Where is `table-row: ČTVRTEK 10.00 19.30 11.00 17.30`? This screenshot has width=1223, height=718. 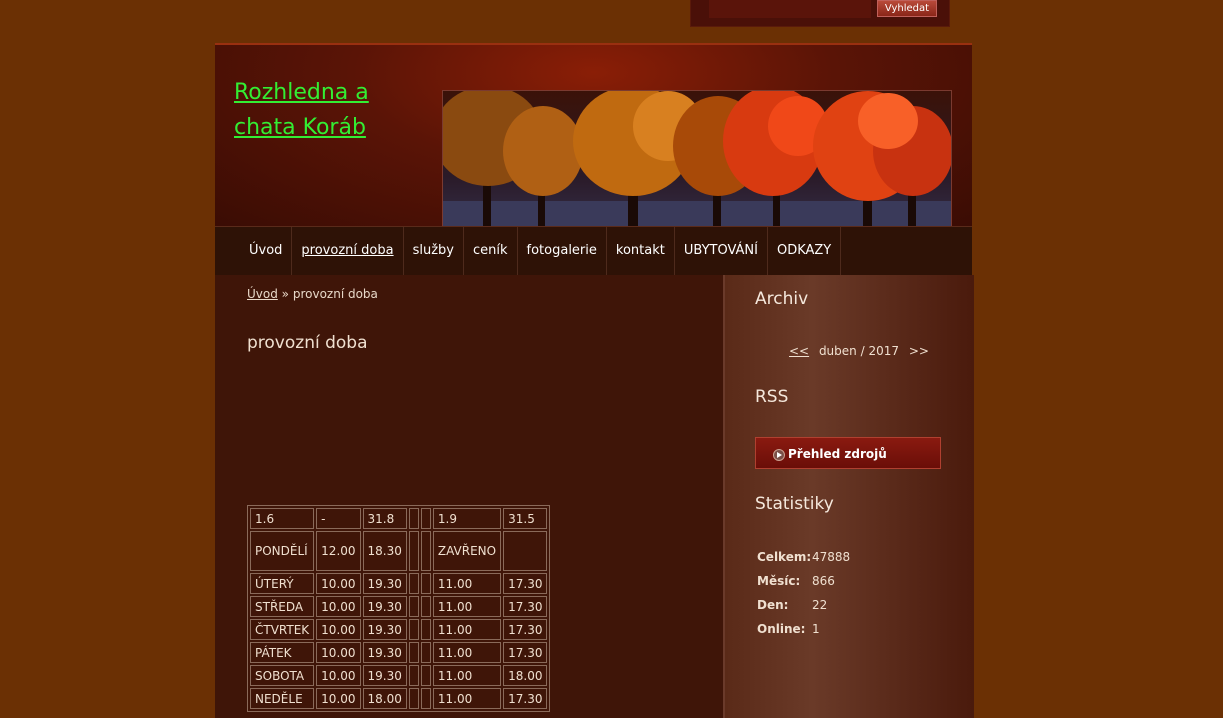
table-row: ČTVRTEK 10.00 19.30 11.00 17.30 is located at coordinates (399, 629).